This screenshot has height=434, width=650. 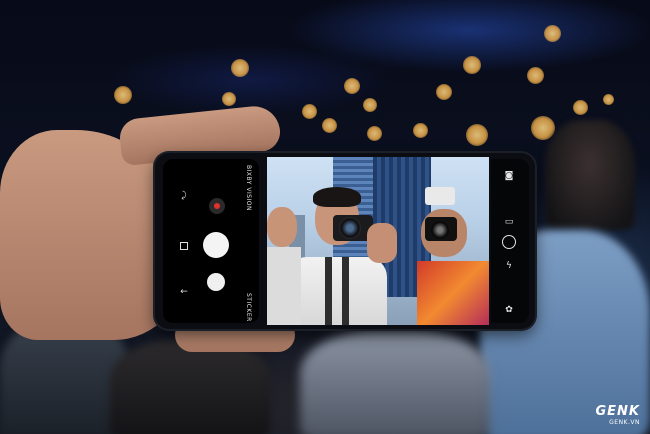 I want to click on camera-viewfinder, so click(x=378, y=241).